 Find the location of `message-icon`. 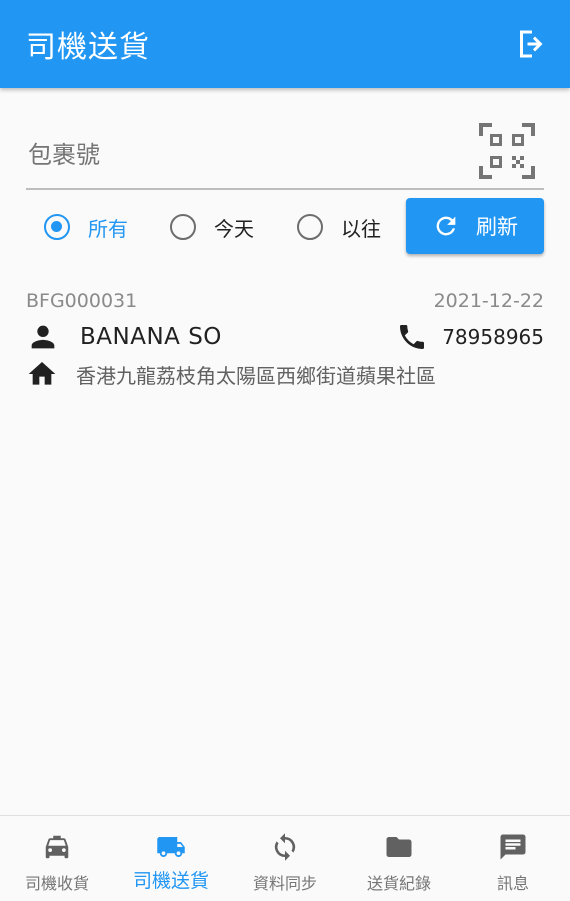

message-icon is located at coordinates (513, 847).